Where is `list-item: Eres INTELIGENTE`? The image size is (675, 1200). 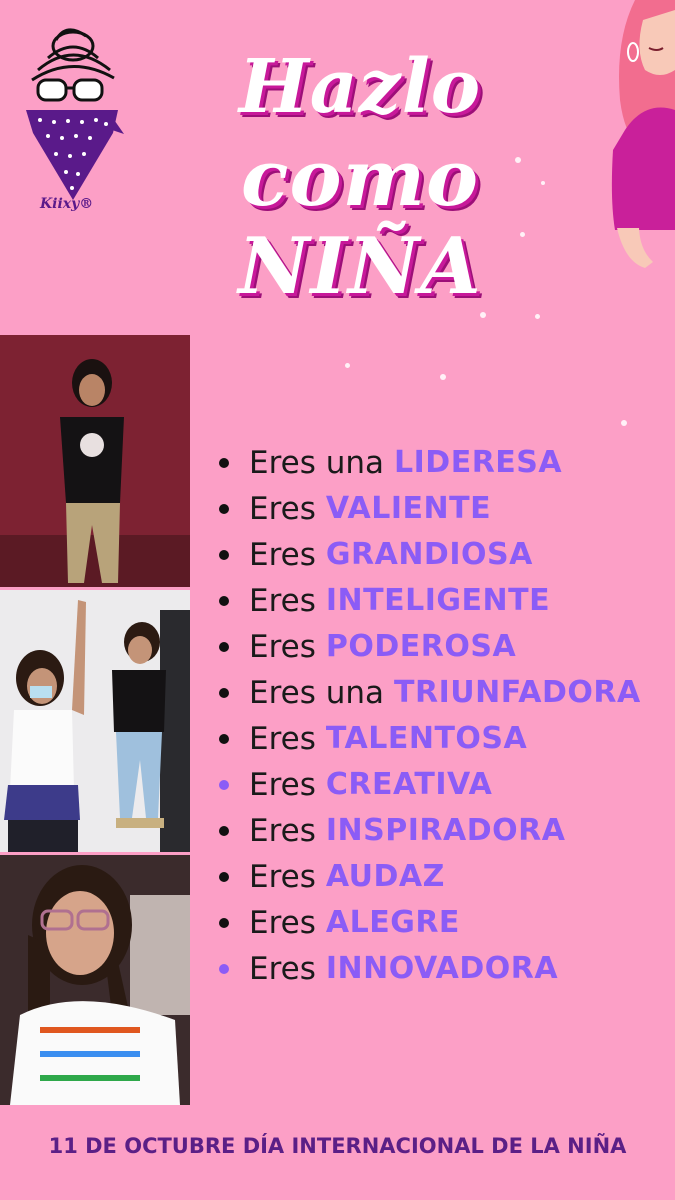 list-item: Eres INTELIGENTE is located at coordinates (428, 601).